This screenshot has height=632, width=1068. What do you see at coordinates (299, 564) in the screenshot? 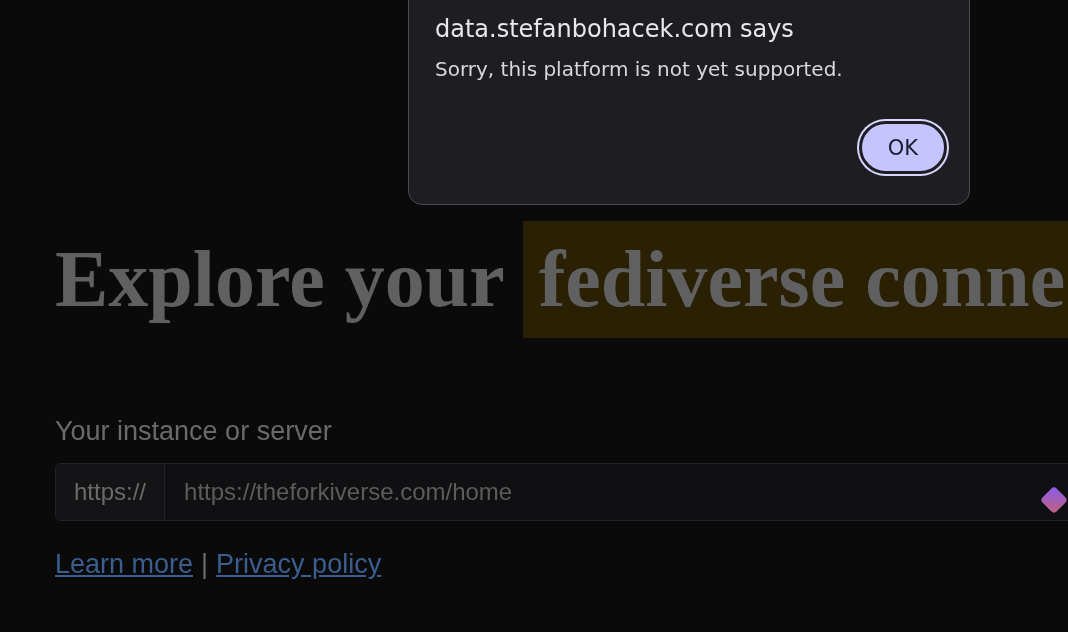
I see `privacy-policy-link: Privacy policy` at bounding box center [299, 564].